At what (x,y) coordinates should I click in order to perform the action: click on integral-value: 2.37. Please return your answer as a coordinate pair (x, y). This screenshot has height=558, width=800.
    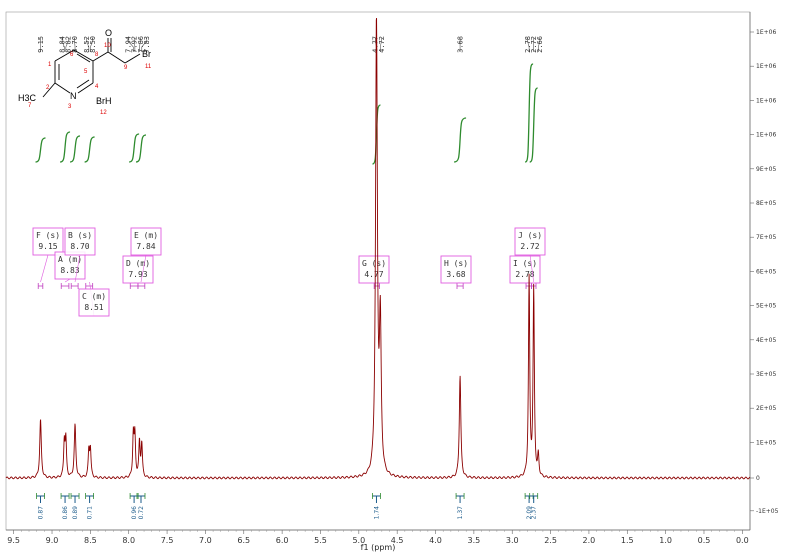
    Looking at the image, I should click on (534, 513).